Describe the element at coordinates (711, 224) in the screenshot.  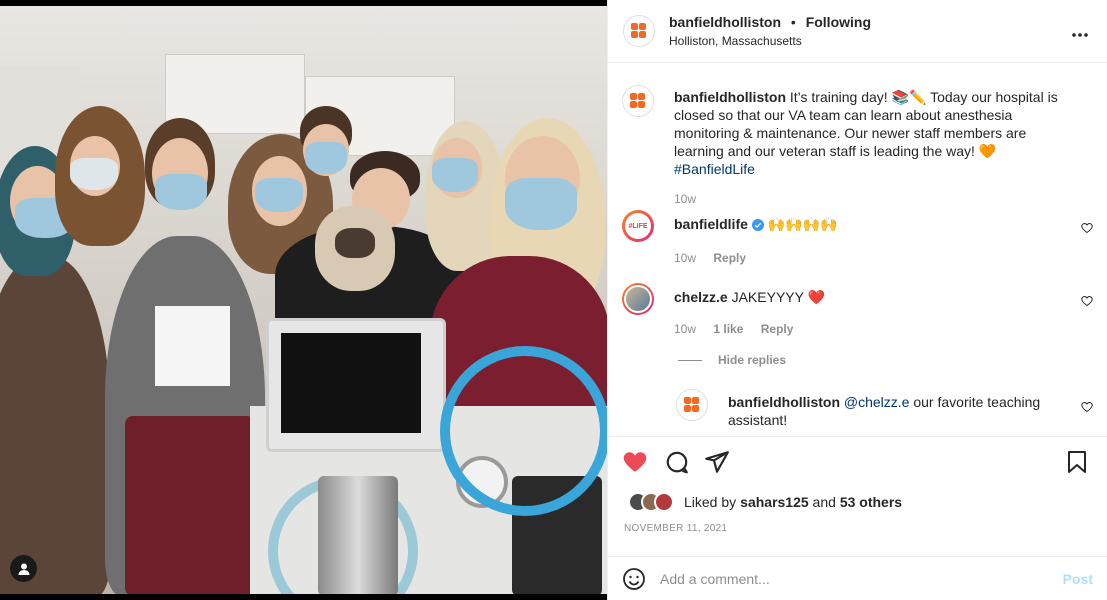
I see `comment-username: banfieldlife` at that location.